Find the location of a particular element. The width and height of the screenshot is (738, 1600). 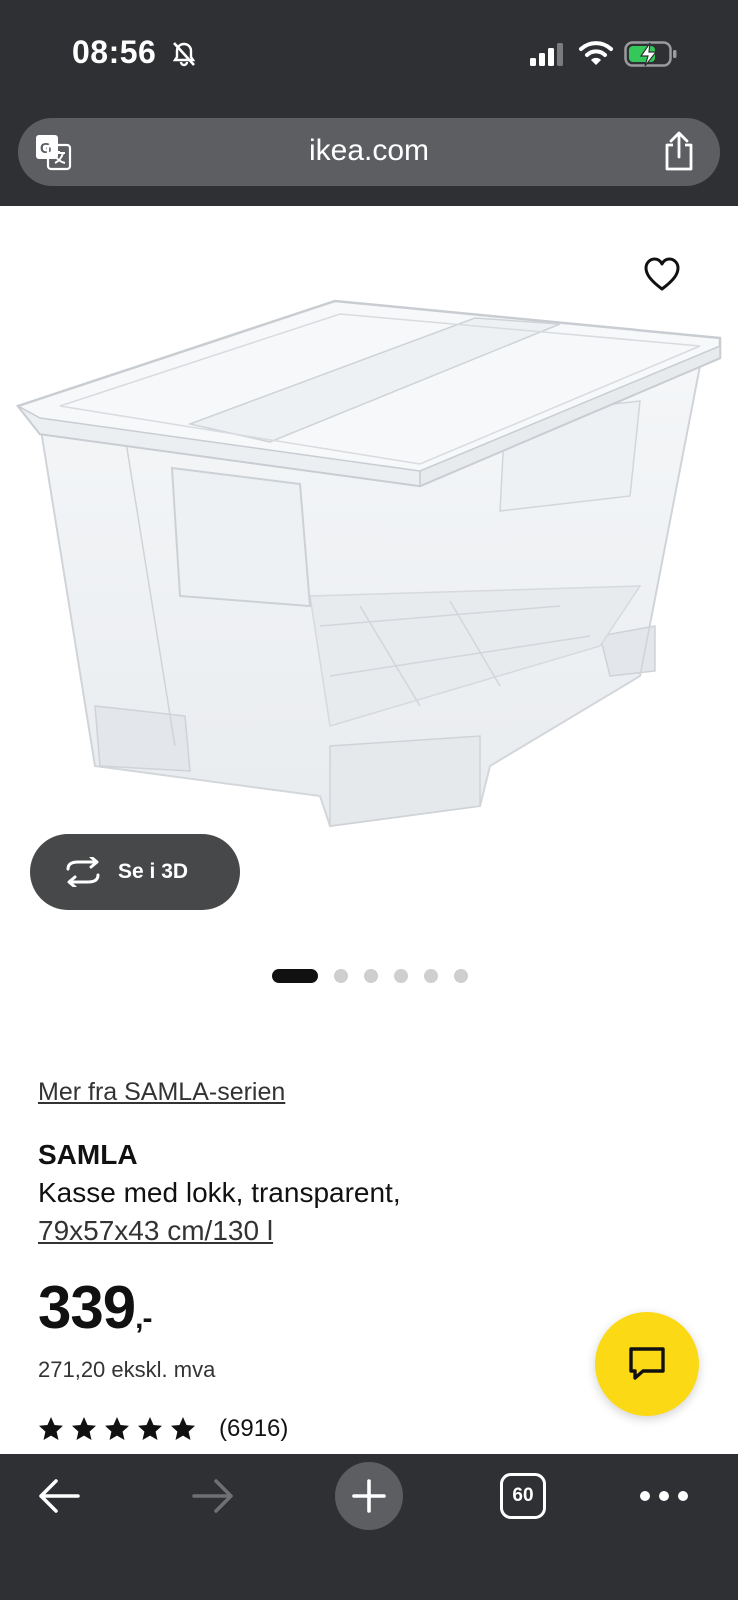

rating-count: (6916) is located at coordinates (254, 1428).